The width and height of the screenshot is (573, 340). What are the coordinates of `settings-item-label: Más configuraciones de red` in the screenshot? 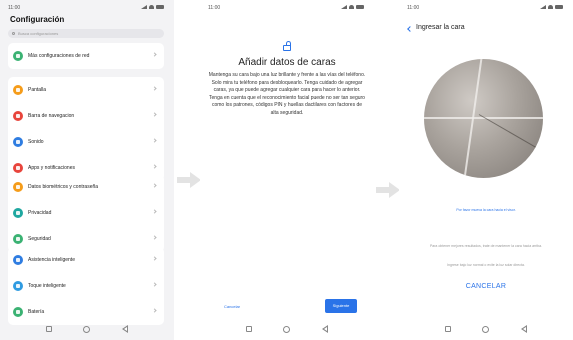 It's located at (59, 56).